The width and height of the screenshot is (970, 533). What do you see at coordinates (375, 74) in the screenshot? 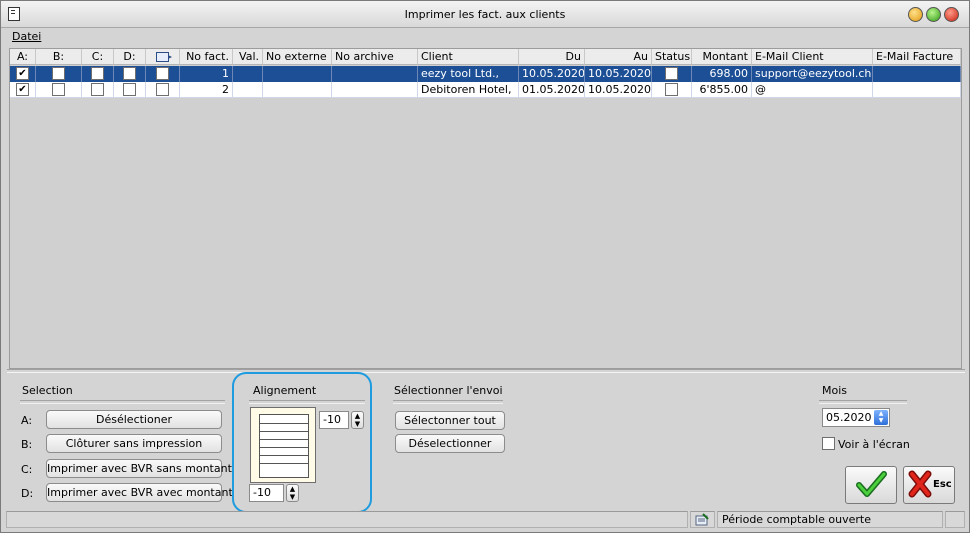
I see `cell-no-archive` at bounding box center [375, 74].